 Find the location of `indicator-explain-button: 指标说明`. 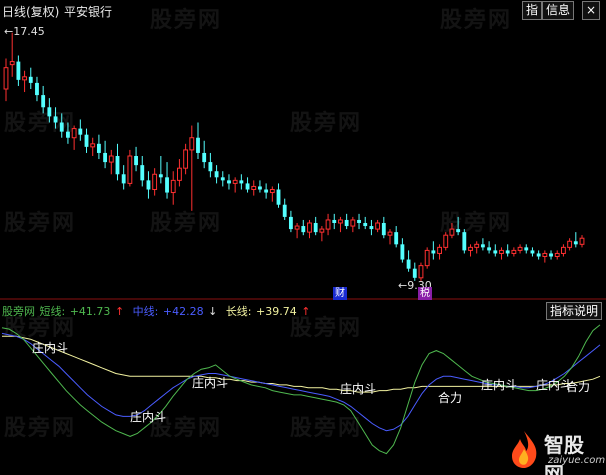

indicator-explain-button: 指标说明 is located at coordinates (573, 311).